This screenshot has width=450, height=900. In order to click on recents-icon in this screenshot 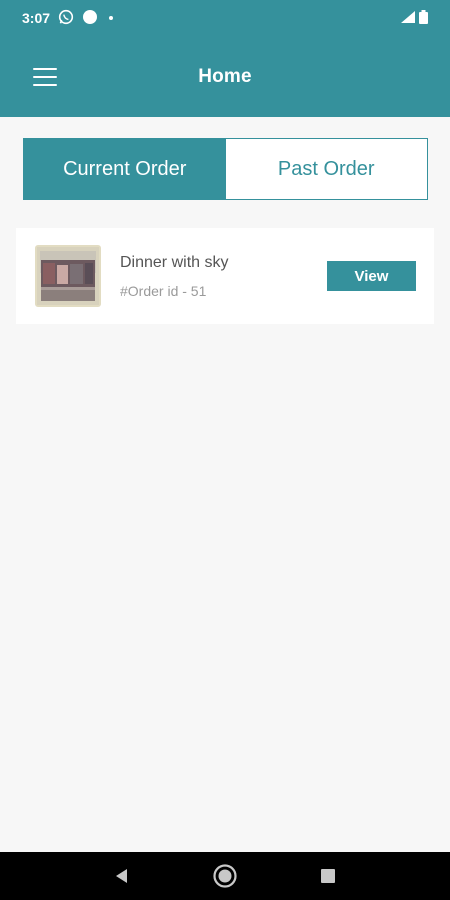, I will do `click(328, 876)`.